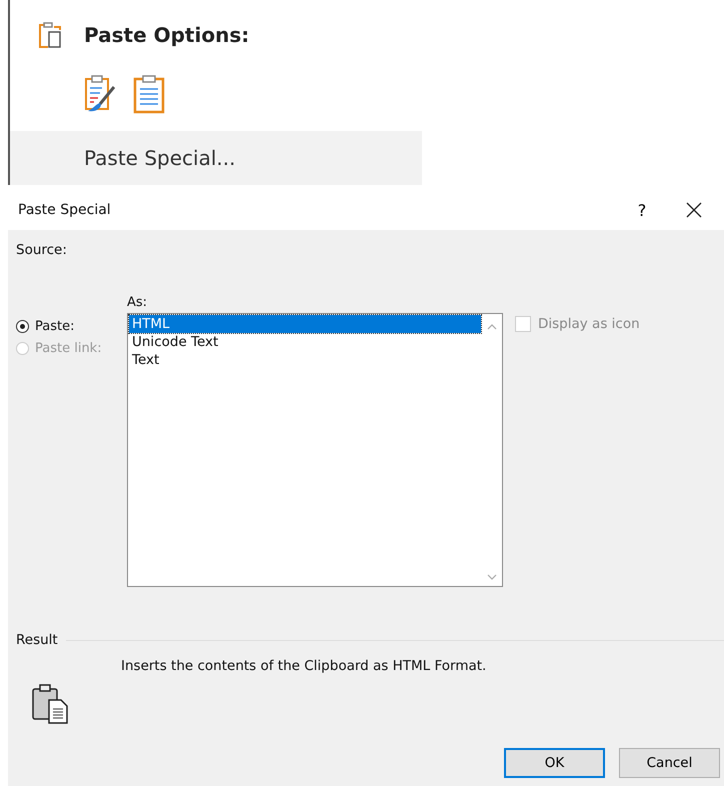 The width and height of the screenshot is (724, 786). I want to click on result-description: Inserts the contents of the Clipboard as HTML Format., so click(303, 667).